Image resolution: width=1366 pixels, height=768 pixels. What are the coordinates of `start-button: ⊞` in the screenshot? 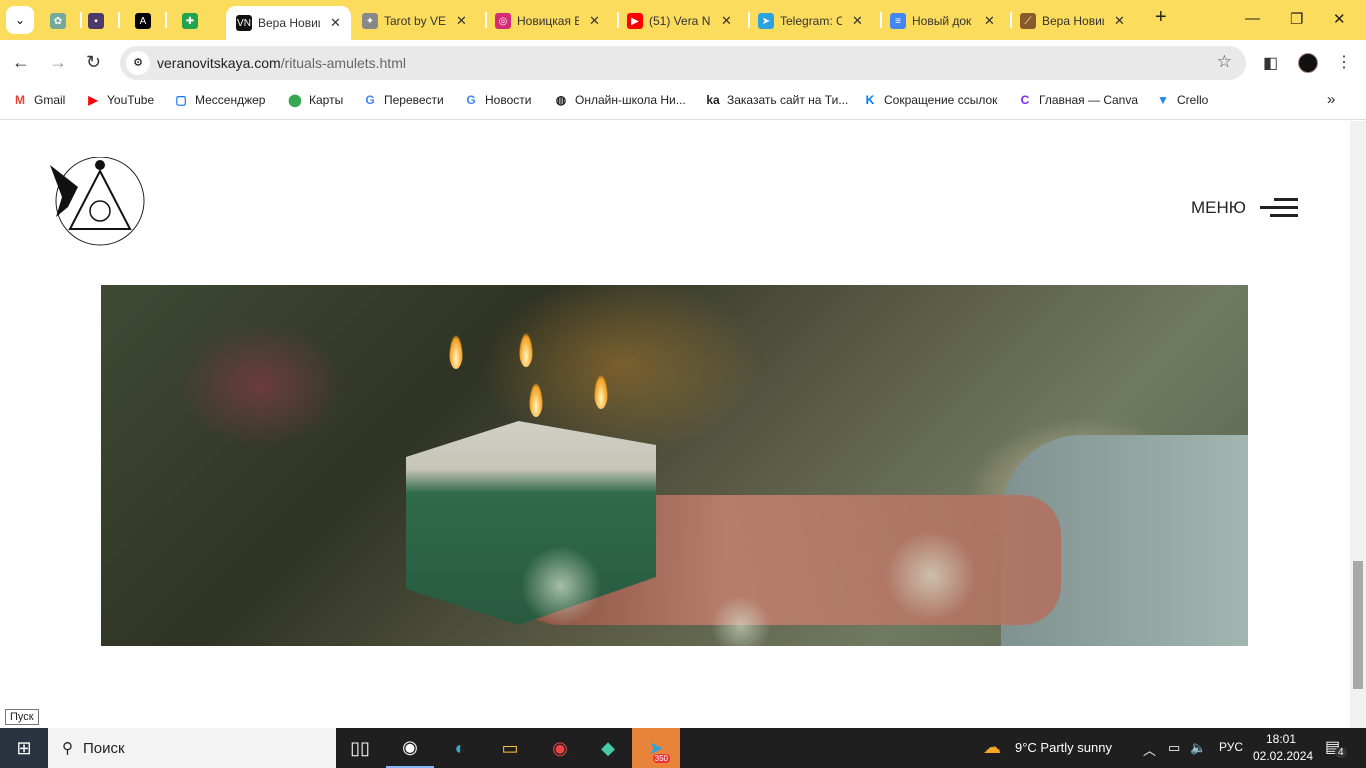 It's located at (24, 748).